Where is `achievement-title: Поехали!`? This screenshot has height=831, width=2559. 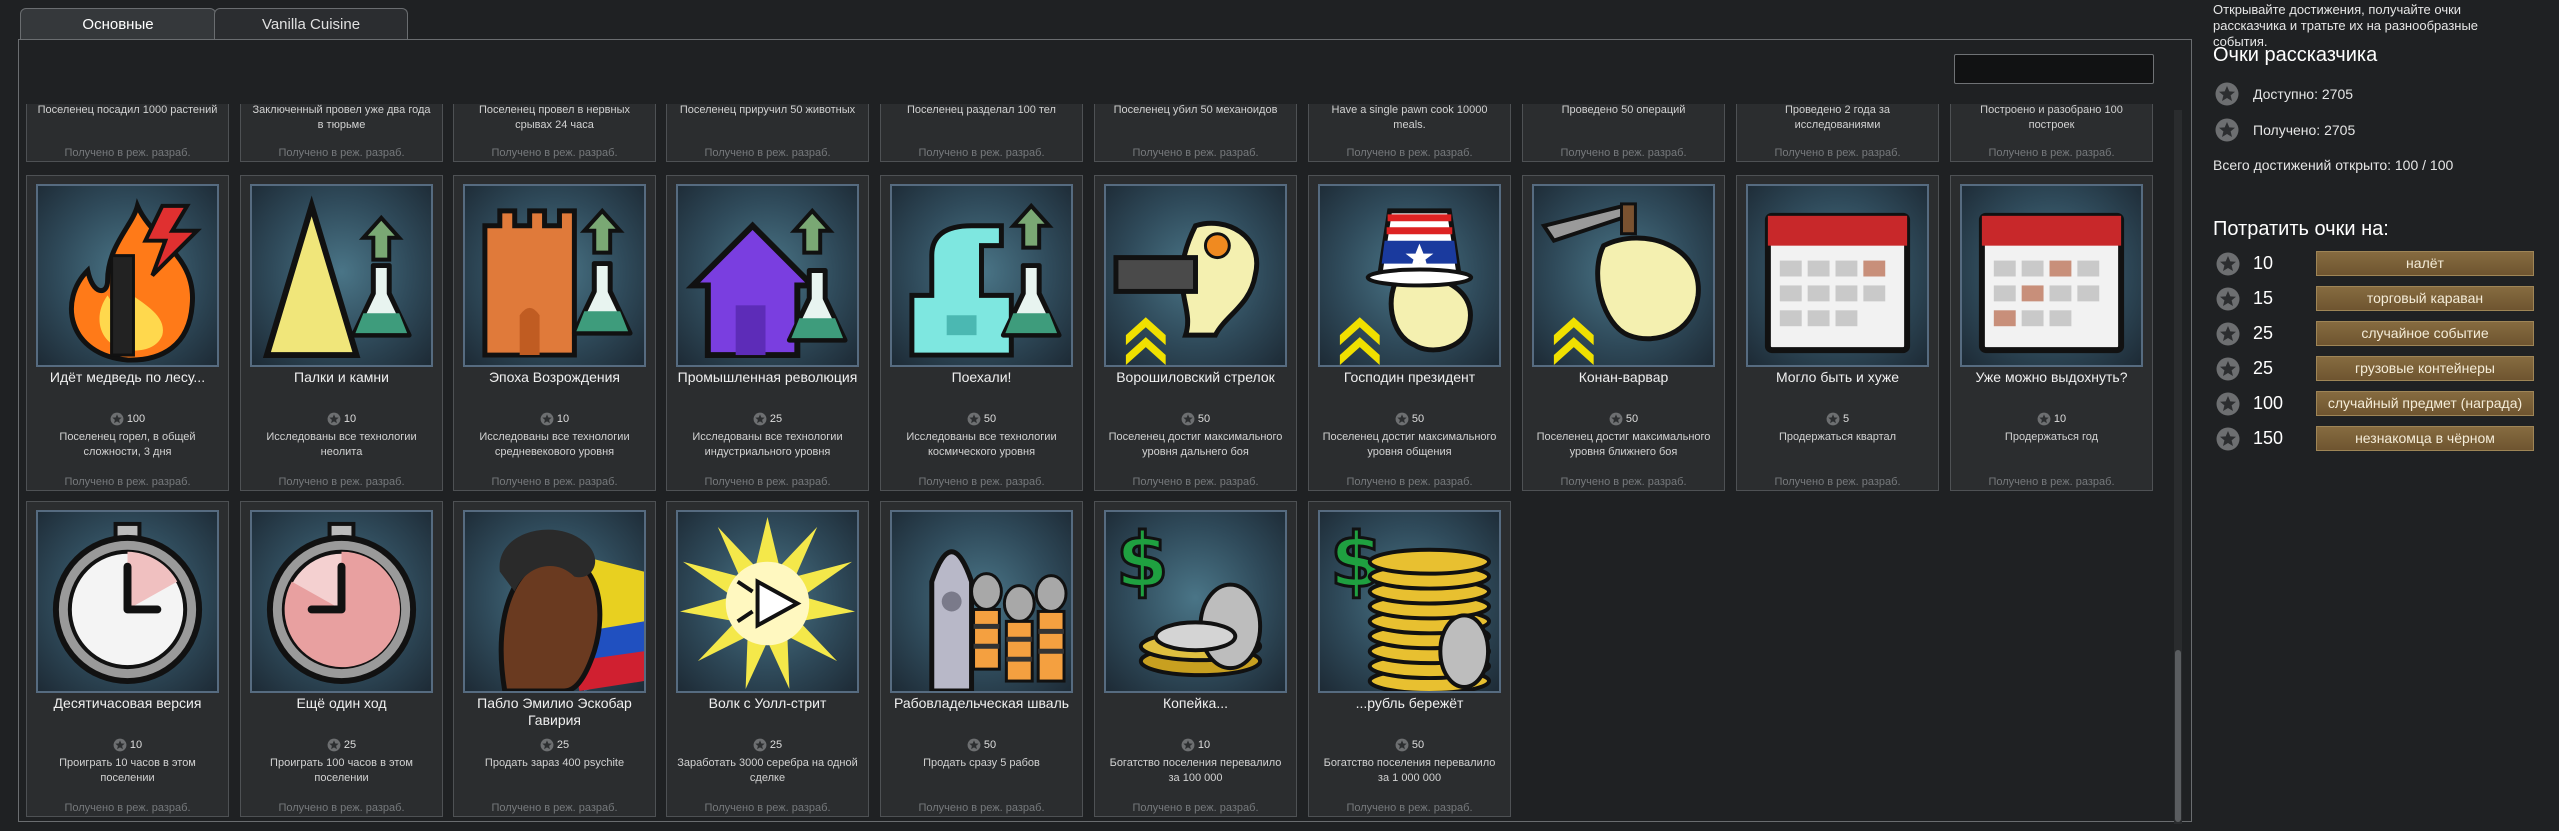 achievement-title: Поехали! is located at coordinates (981, 377).